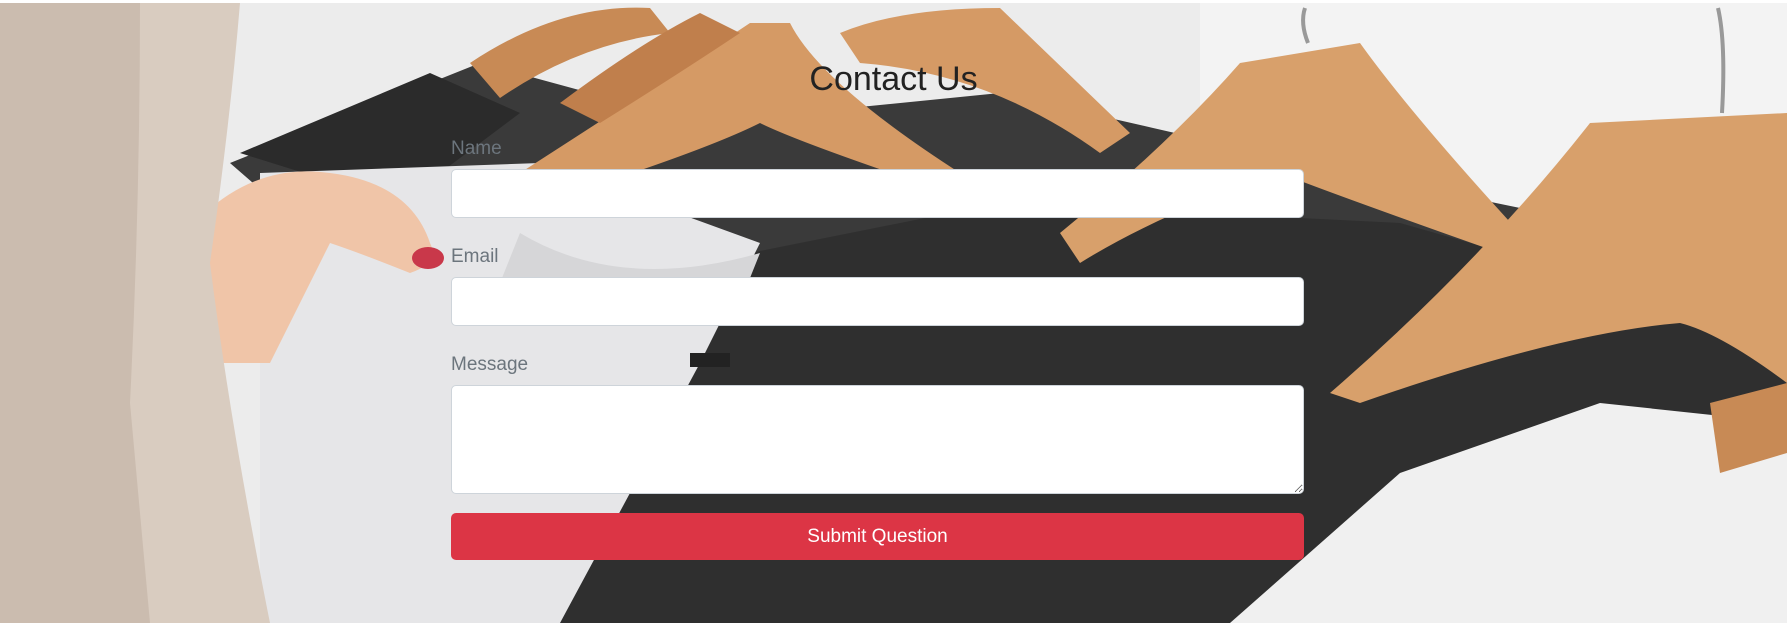 The image size is (1787, 623). What do you see at coordinates (490, 364) in the screenshot?
I see `message-label: Message` at bounding box center [490, 364].